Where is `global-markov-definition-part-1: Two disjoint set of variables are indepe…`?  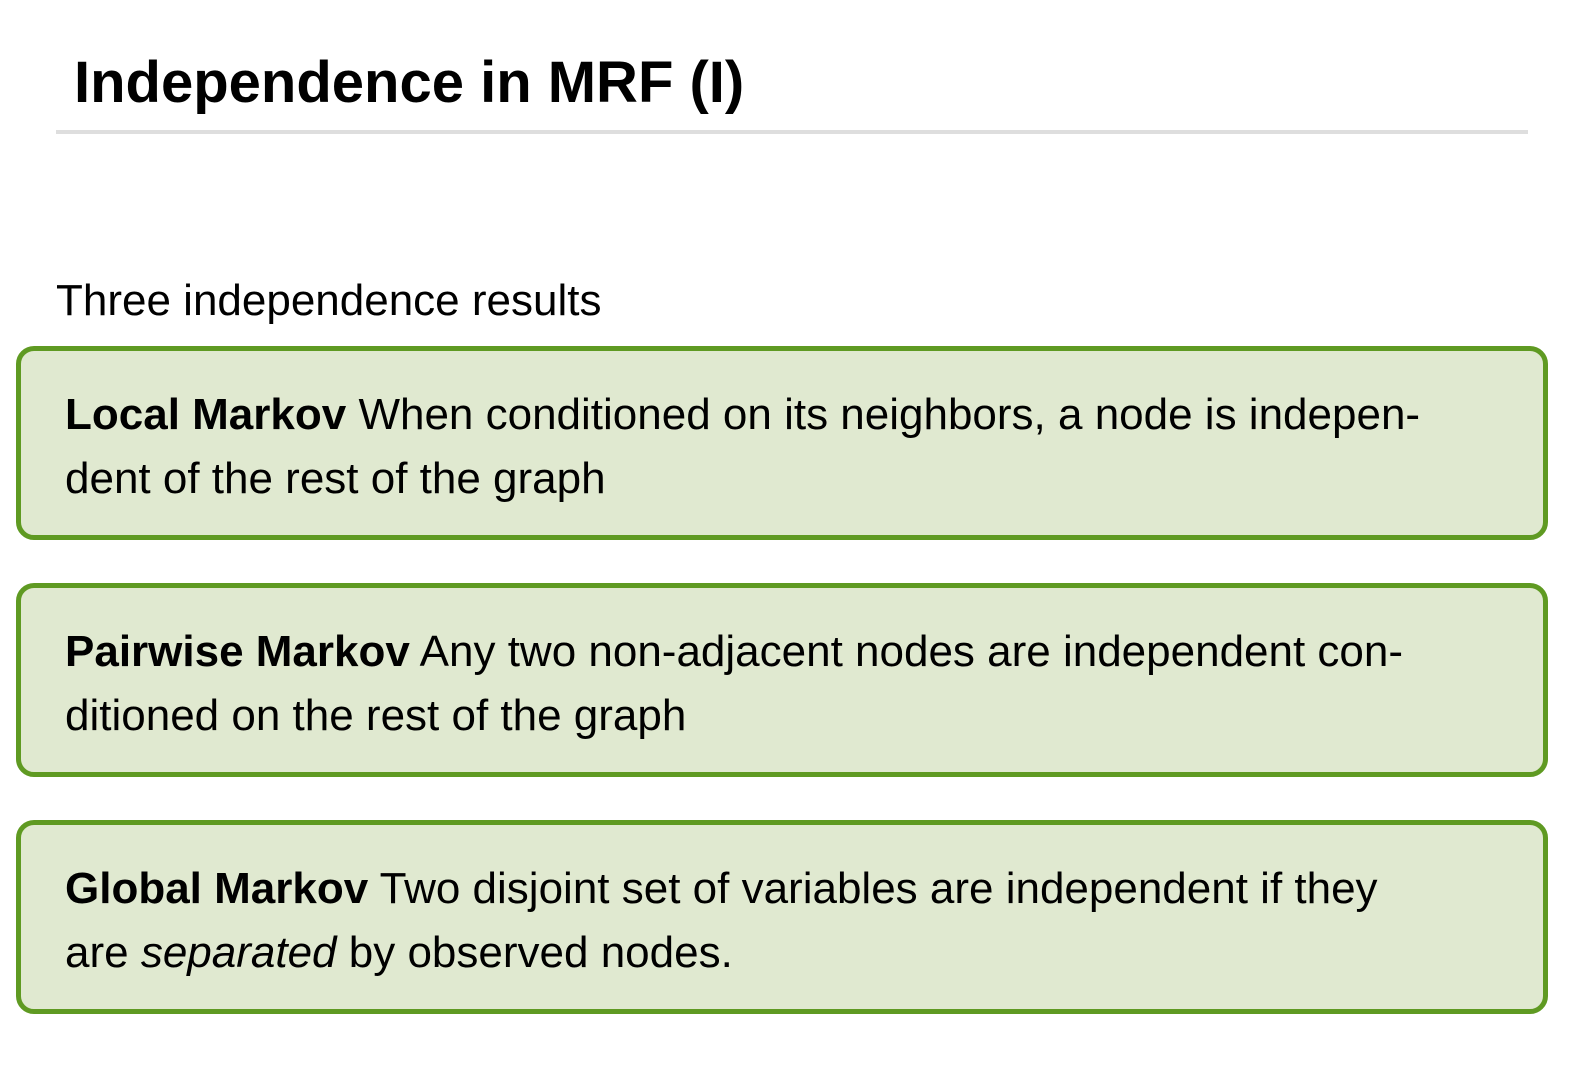 global-markov-definition-part-1: Two disjoint set of variables are indepe… is located at coordinates (878, 888).